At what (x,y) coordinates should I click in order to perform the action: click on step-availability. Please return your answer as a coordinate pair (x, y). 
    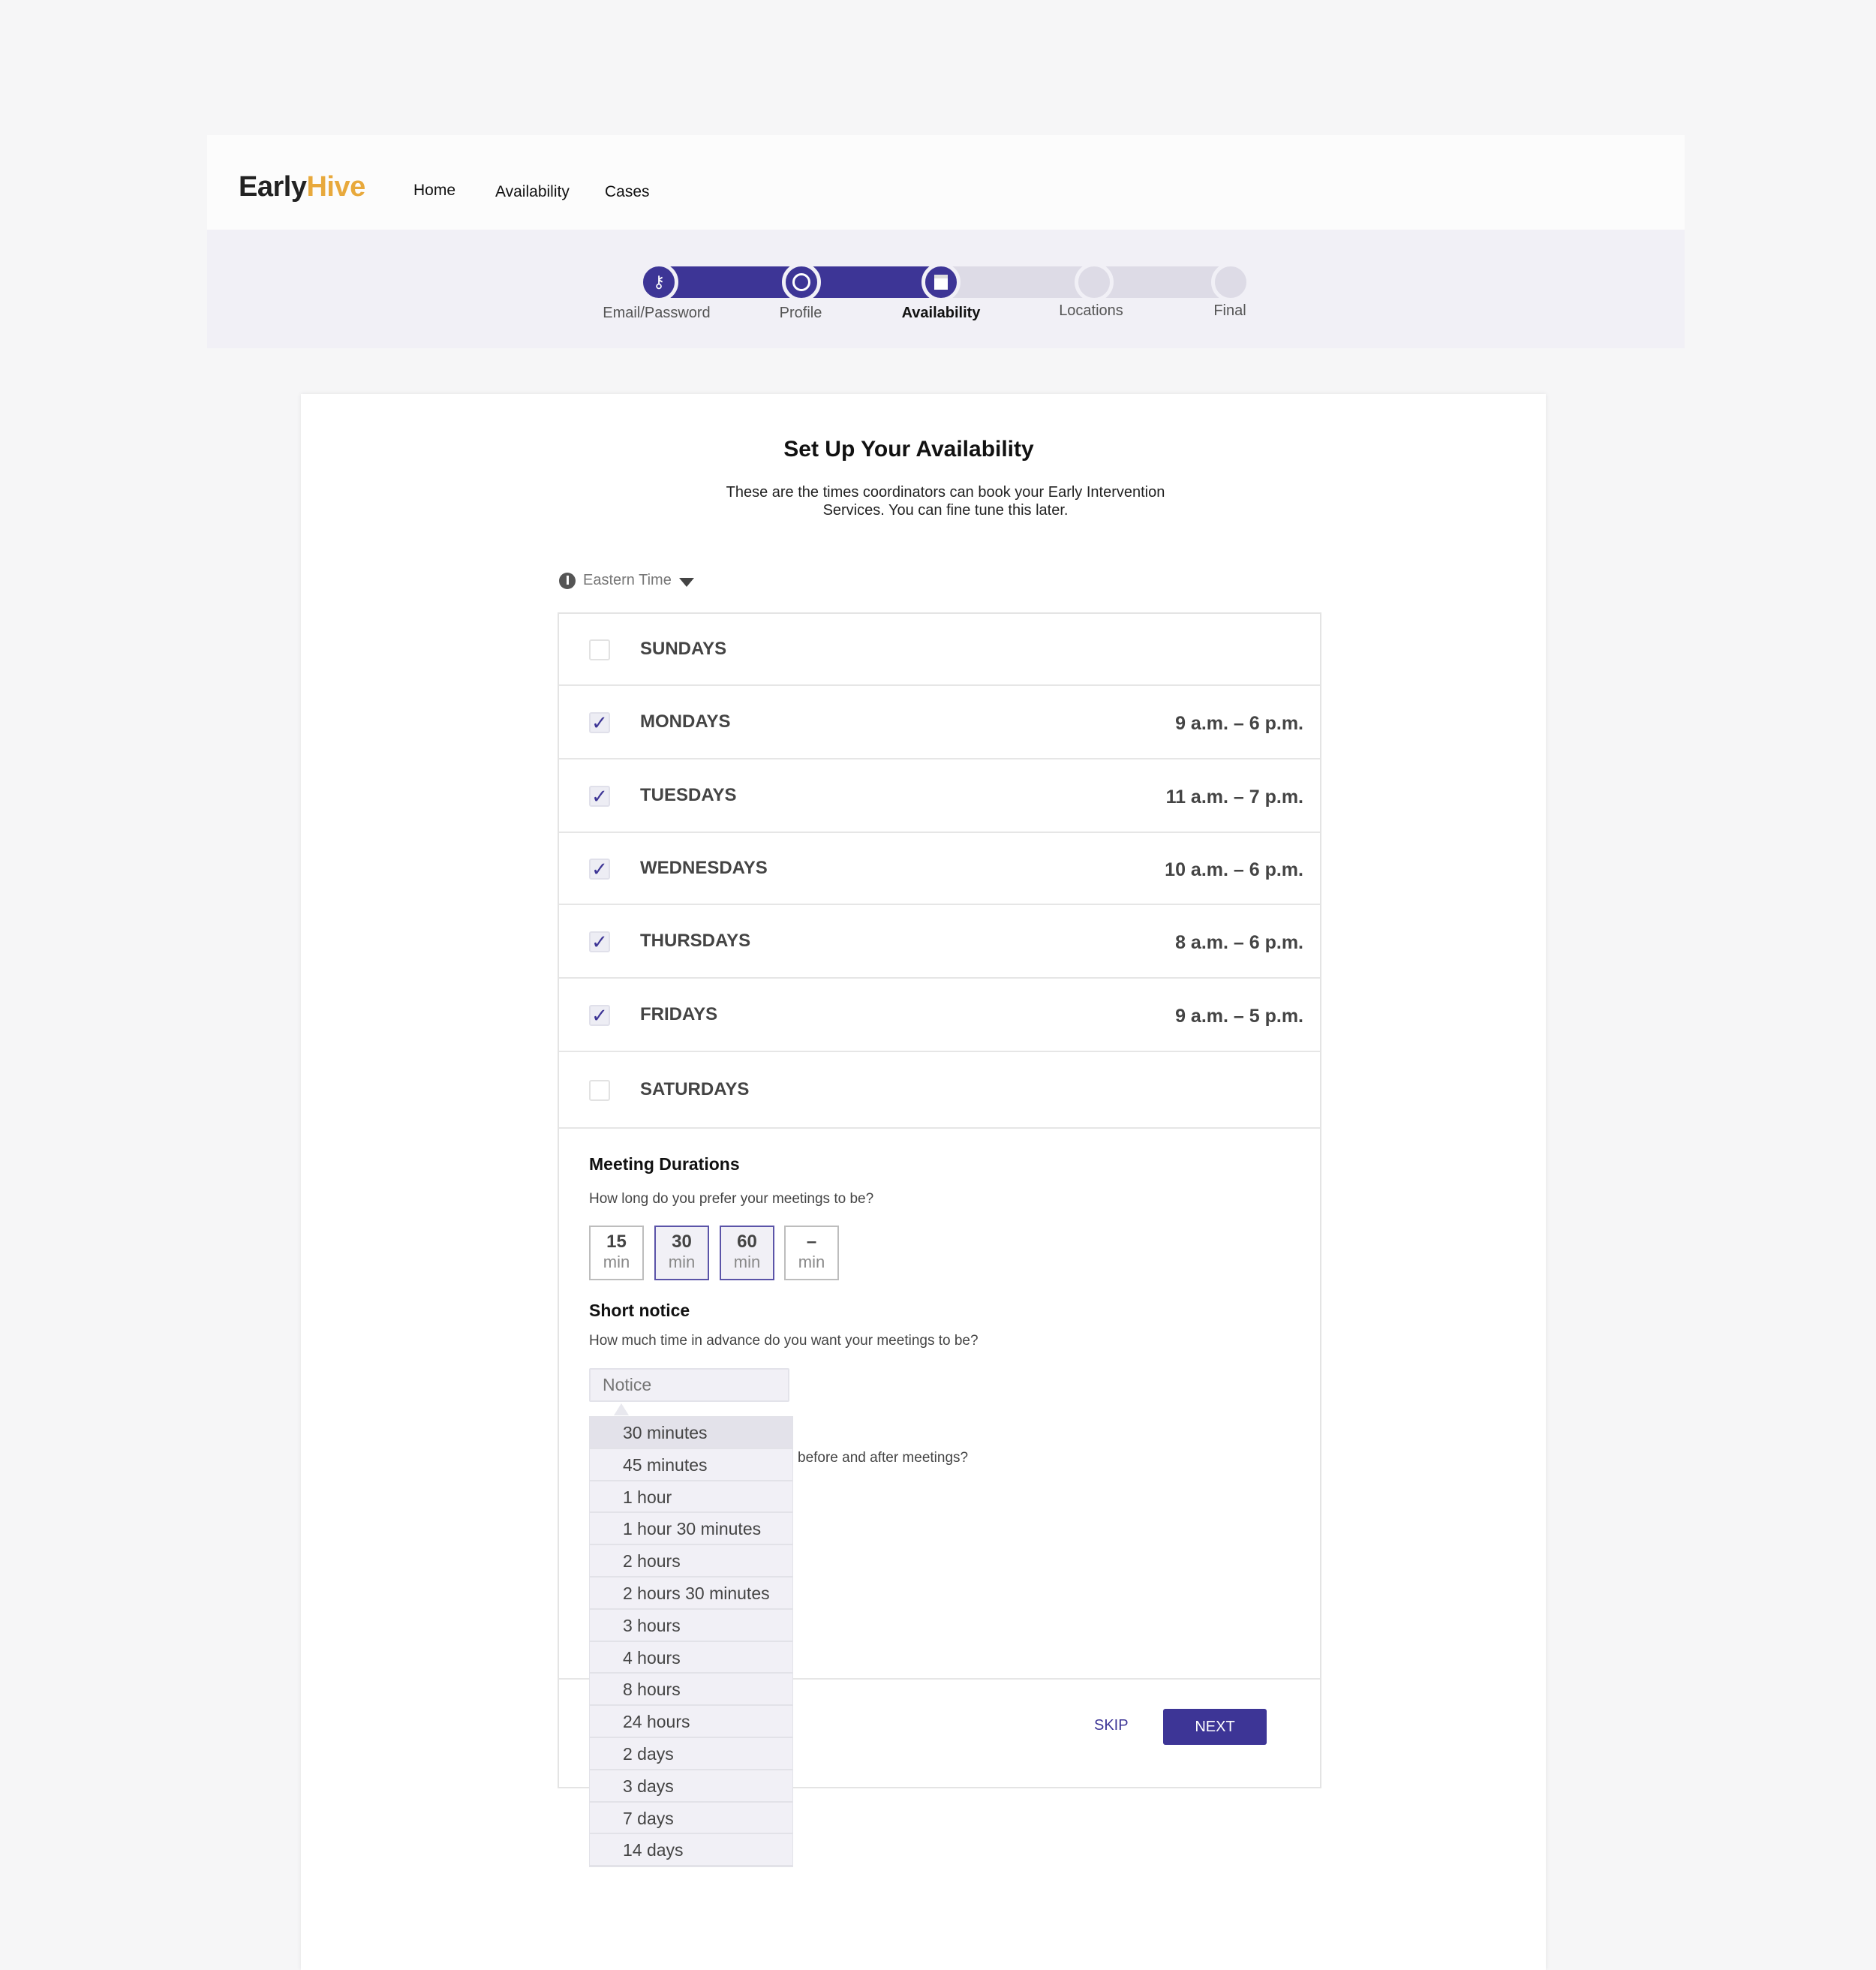
    Looking at the image, I should click on (941, 282).